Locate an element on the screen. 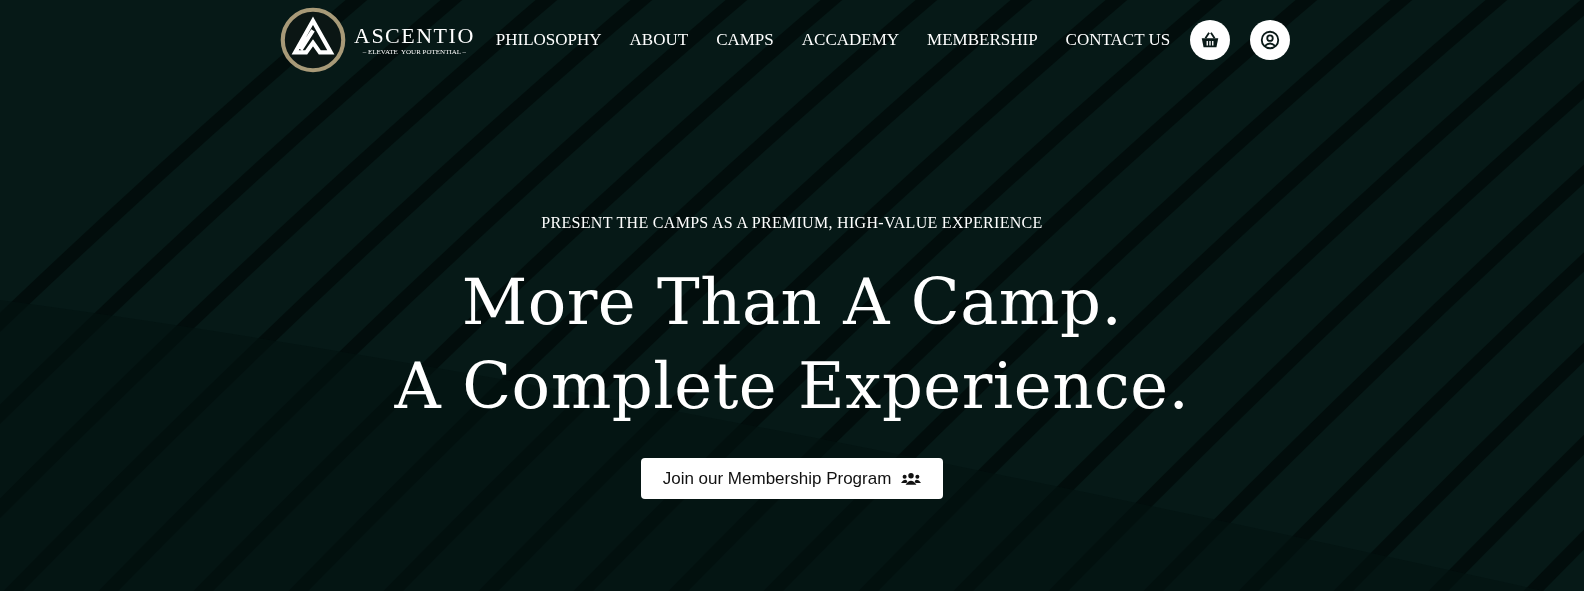 The image size is (1584, 591). users-icon is located at coordinates (911, 478).